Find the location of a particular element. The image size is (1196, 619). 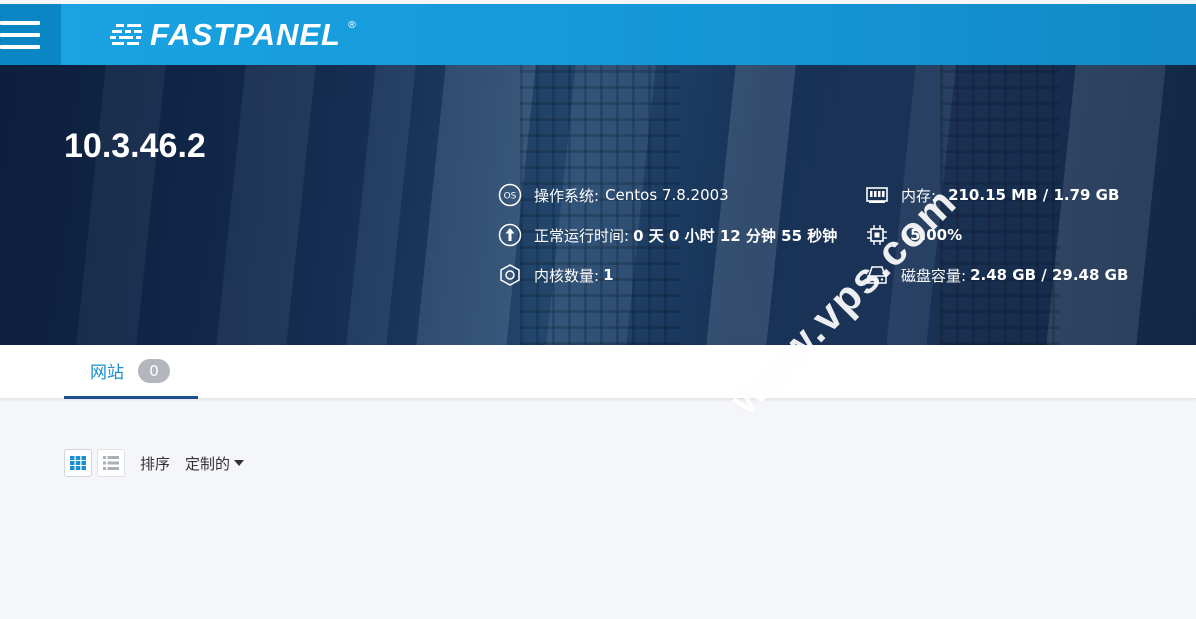

tab-websites-count-badge: 0 is located at coordinates (154, 370).